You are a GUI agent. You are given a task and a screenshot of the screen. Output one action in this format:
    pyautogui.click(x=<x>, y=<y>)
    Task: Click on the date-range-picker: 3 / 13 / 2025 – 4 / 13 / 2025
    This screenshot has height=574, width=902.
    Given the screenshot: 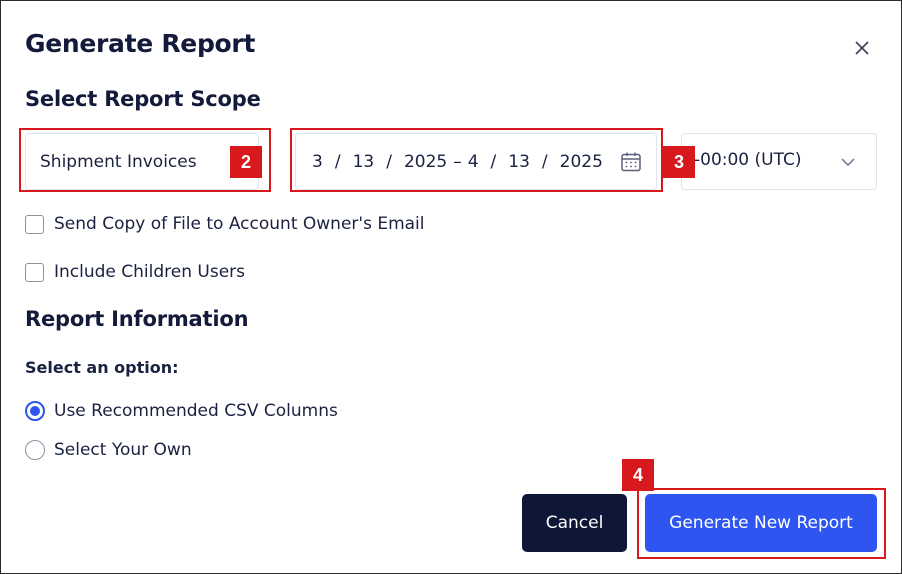 What is the action you would take?
    pyautogui.click(x=476, y=161)
    